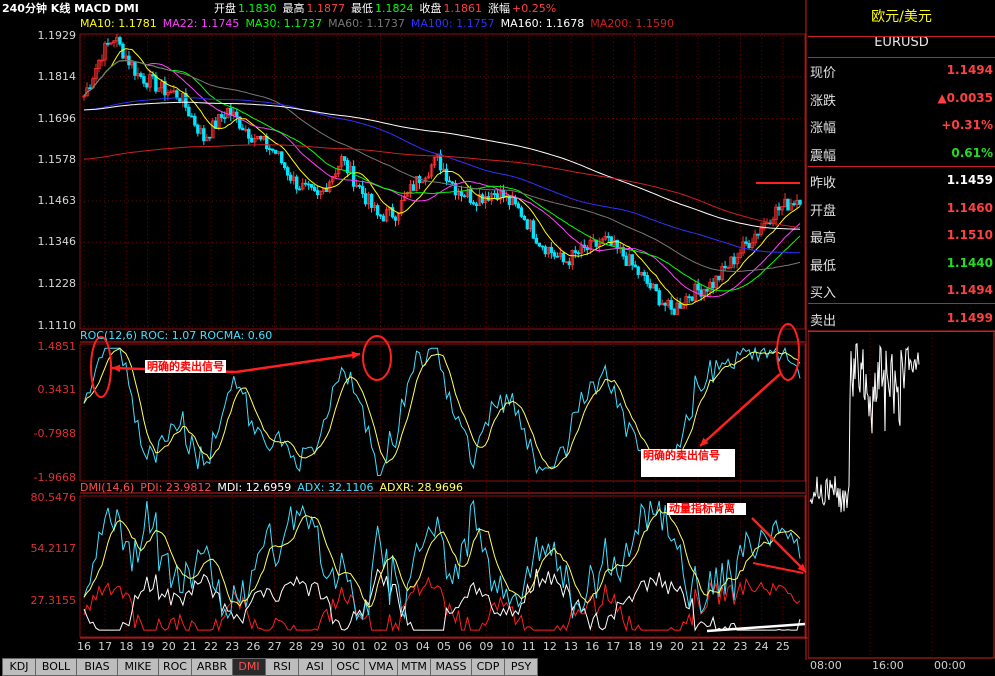 The image size is (995, 676). Describe the element at coordinates (348, 667) in the screenshot. I see `tab-osc: OSC` at that location.